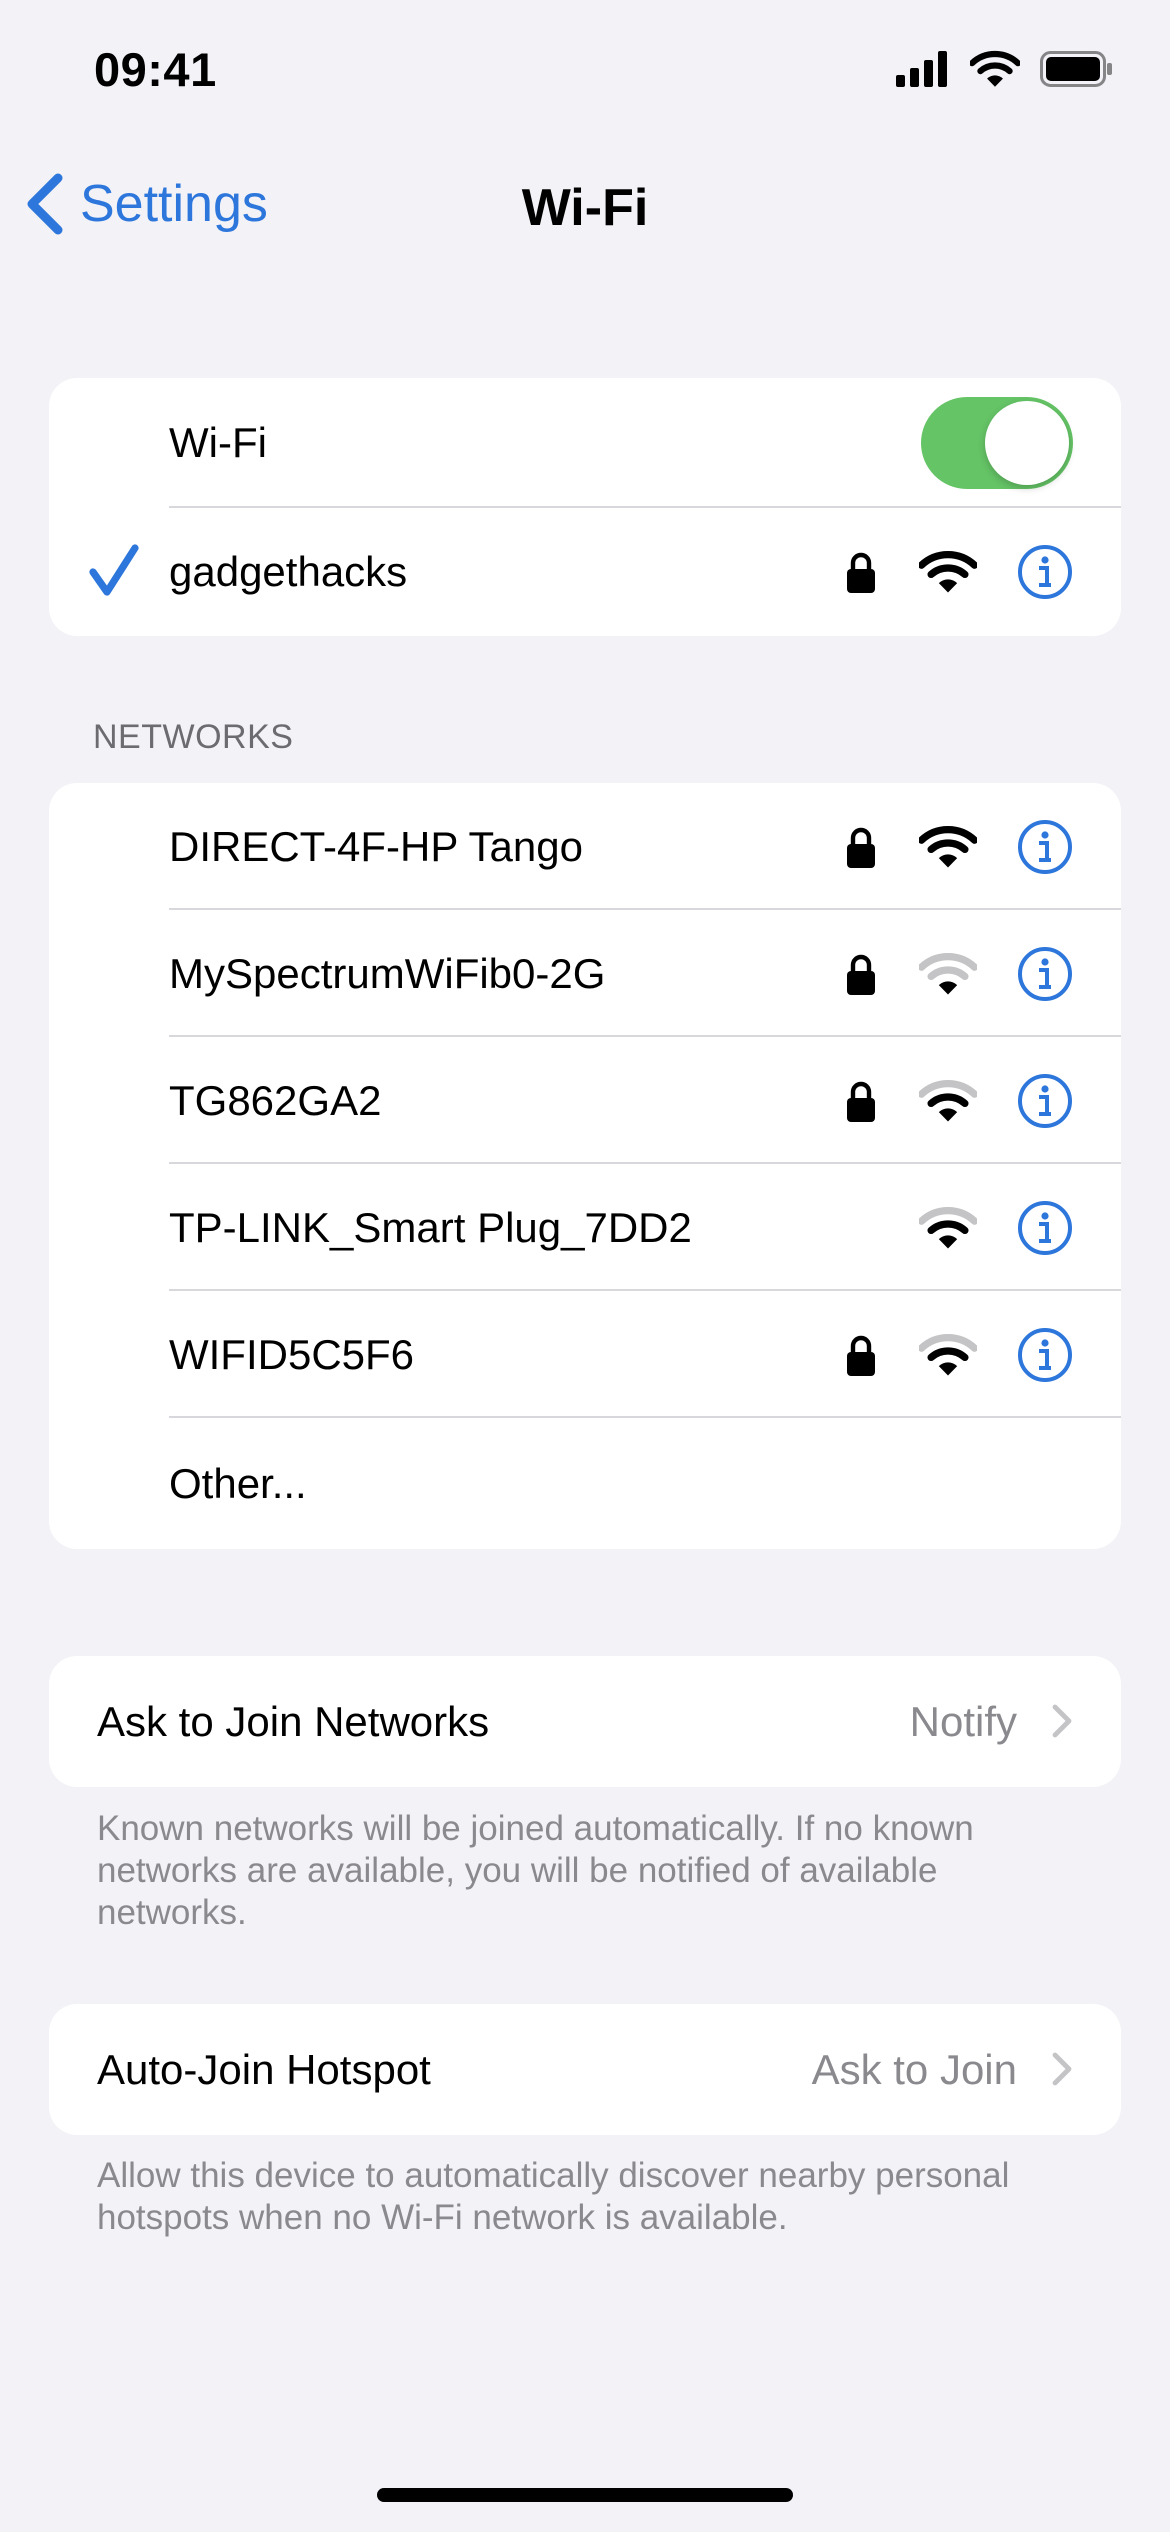 This screenshot has width=1170, height=2532. I want to click on connected-network-name: gadgethacks, so click(288, 571).